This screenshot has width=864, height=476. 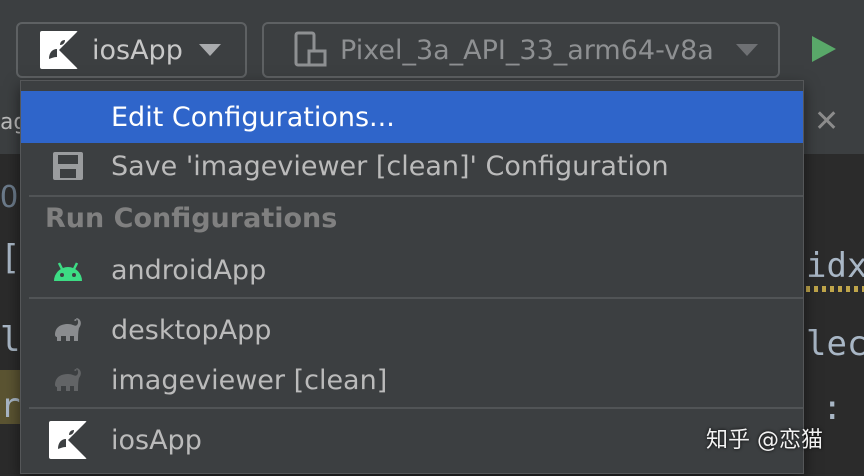 I want to click on tab-close-icon: ✕, so click(x=826, y=121).